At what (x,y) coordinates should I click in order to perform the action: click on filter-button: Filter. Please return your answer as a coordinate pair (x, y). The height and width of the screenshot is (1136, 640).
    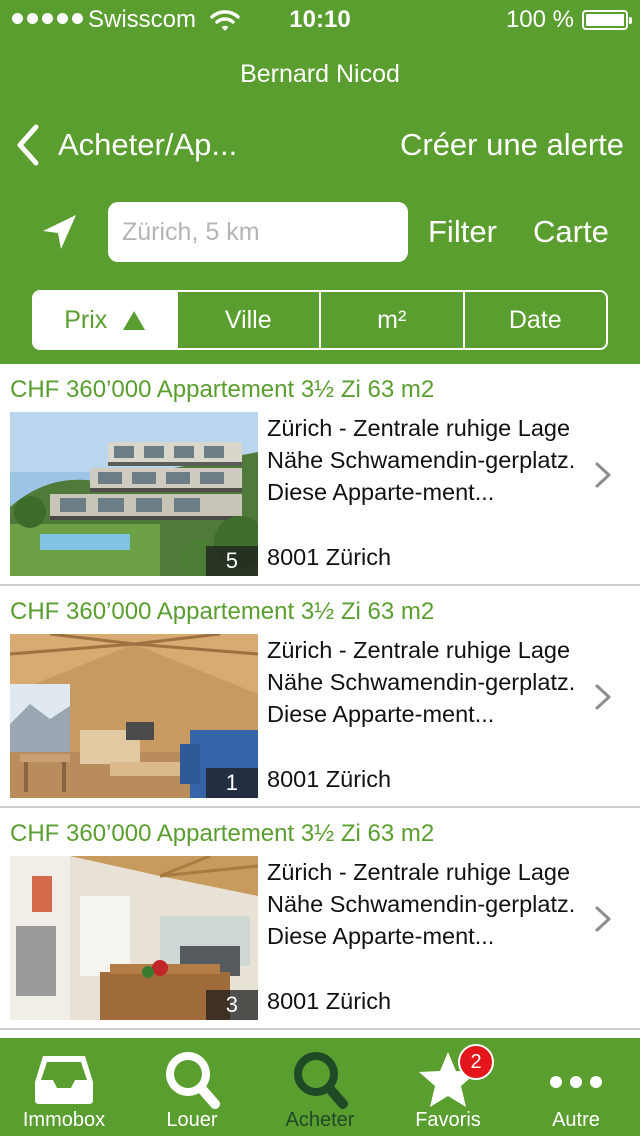
    Looking at the image, I should click on (462, 232).